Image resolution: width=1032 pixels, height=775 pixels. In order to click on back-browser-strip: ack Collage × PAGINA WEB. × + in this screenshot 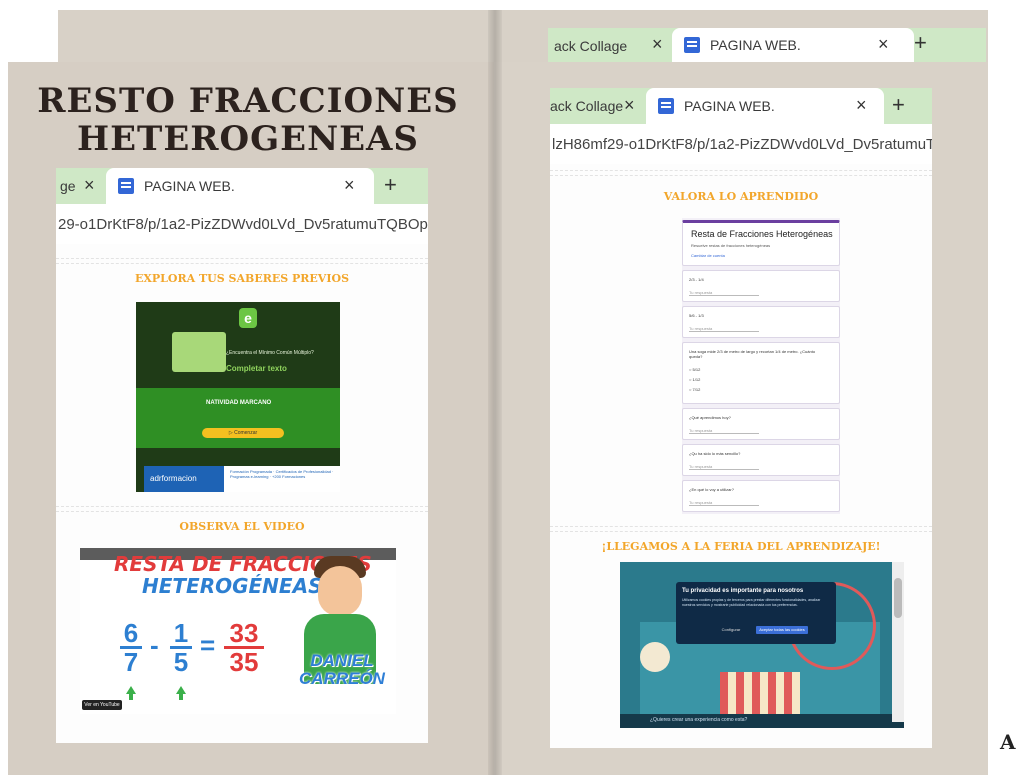, I will do `click(767, 45)`.